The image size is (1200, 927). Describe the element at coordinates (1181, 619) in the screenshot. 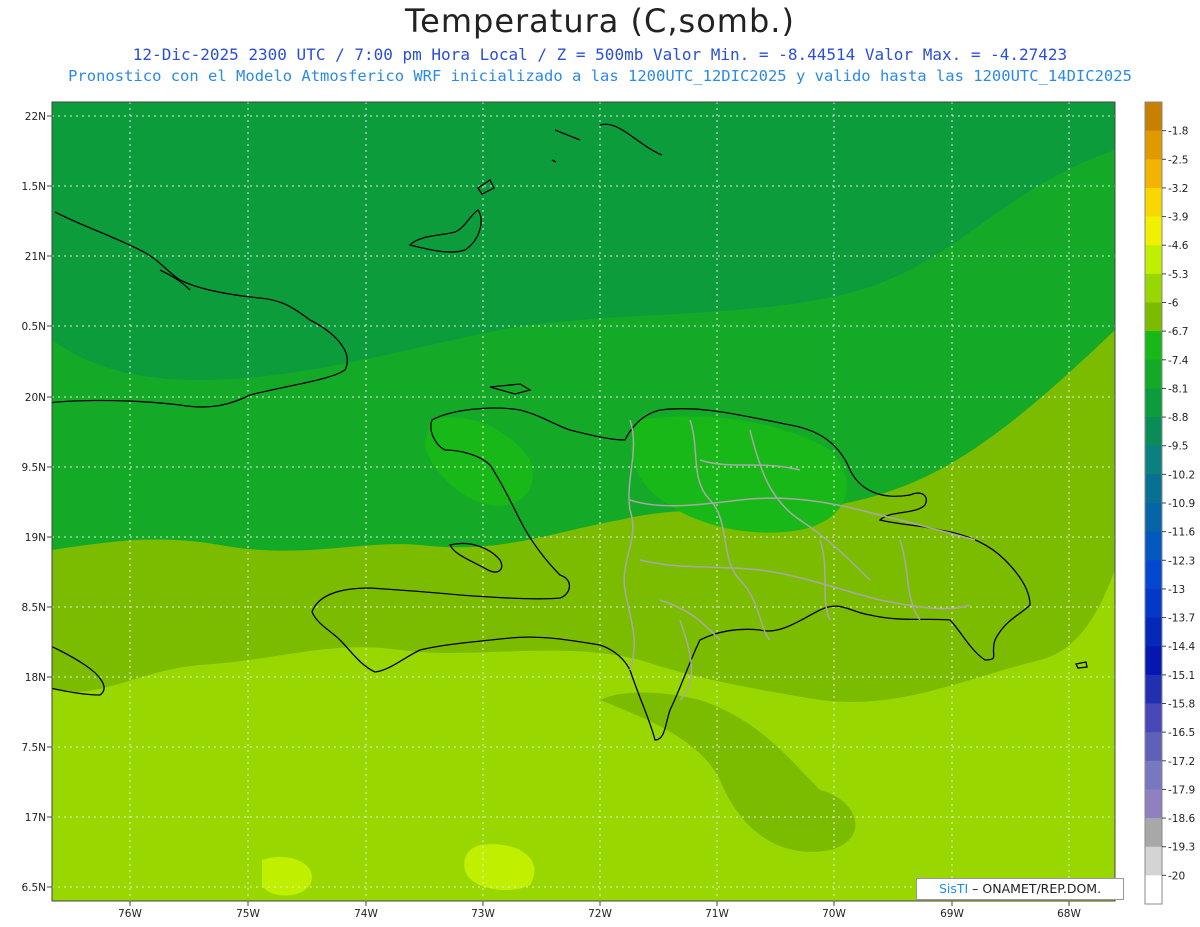

I see `colorbar-label: -13.7` at that location.